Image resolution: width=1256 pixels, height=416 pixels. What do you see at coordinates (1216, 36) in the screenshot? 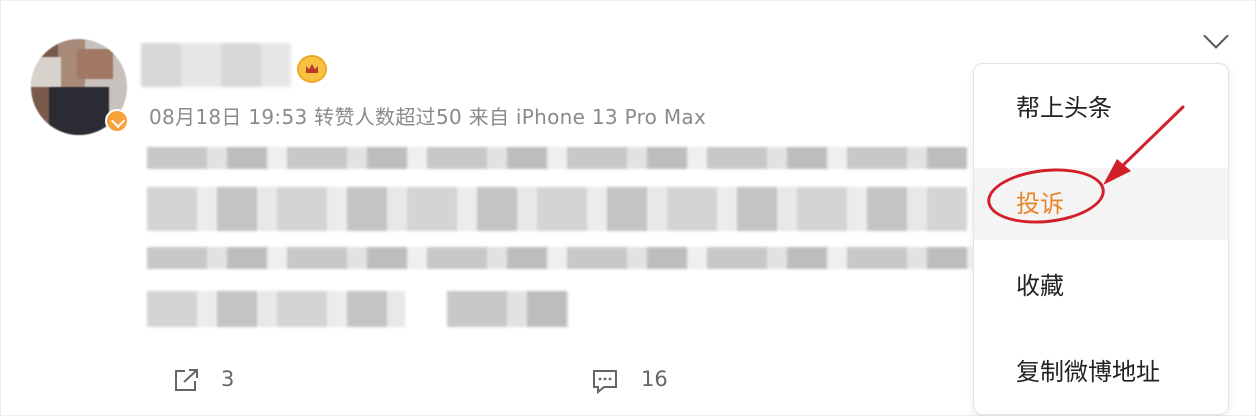
I see `chevron-down-icon` at bounding box center [1216, 36].